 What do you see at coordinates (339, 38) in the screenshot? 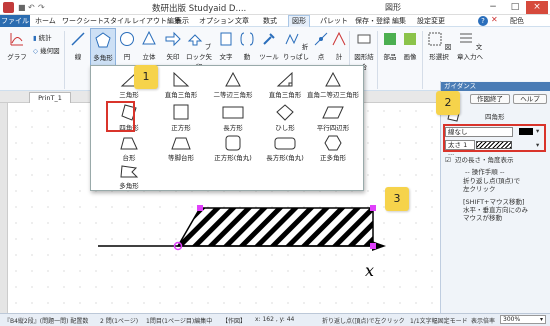
I see `measure-icon` at bounding box center [339, 38].